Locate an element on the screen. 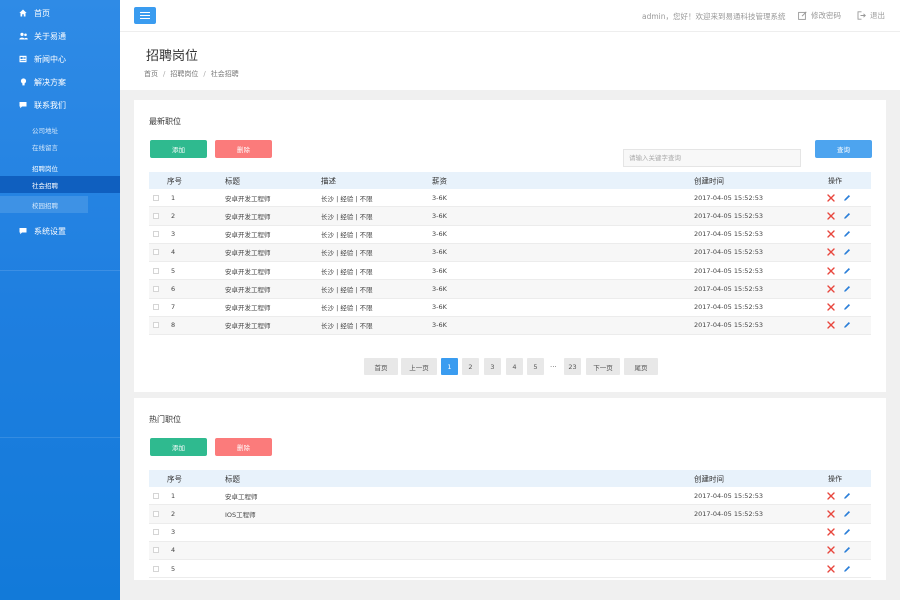 The height and width of the screenshot is (600, 900). page-last-button: 尾页 is located at coordinates (641, 366).